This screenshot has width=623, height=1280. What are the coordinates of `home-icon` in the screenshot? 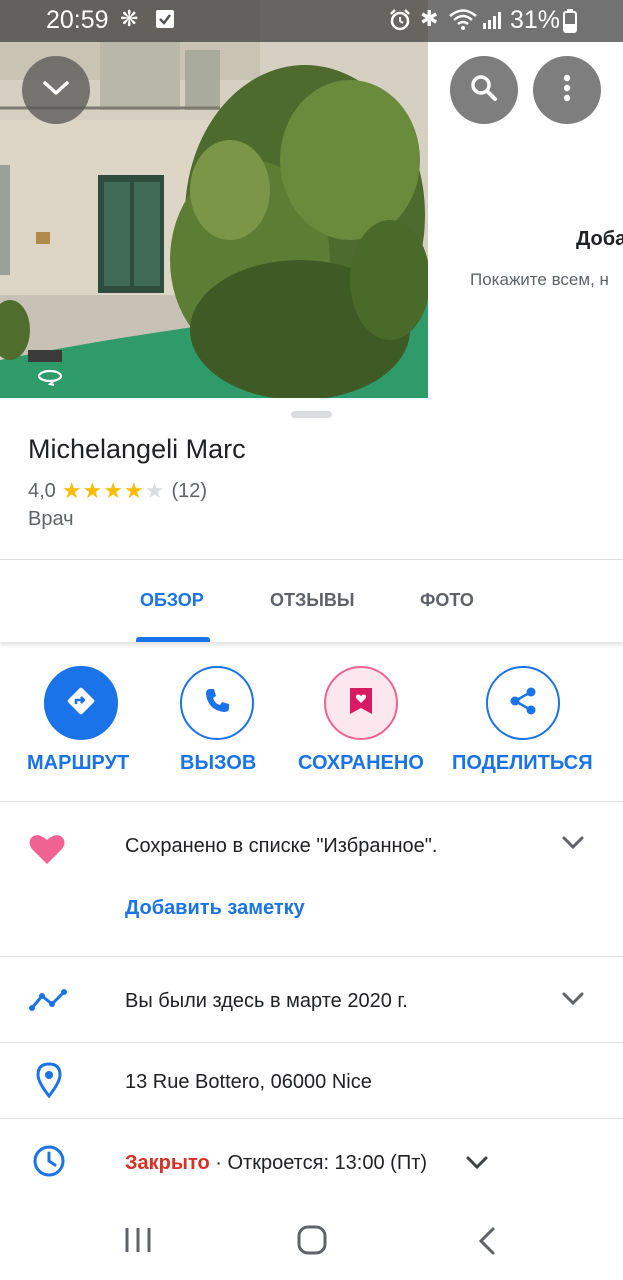 It's located at (312, 1242).